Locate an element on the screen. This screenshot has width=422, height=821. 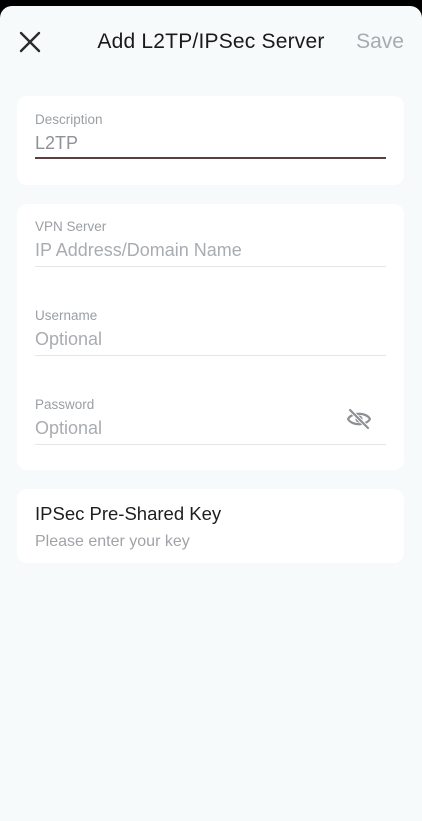
username-label: Username is located at coordinates (66, 315).